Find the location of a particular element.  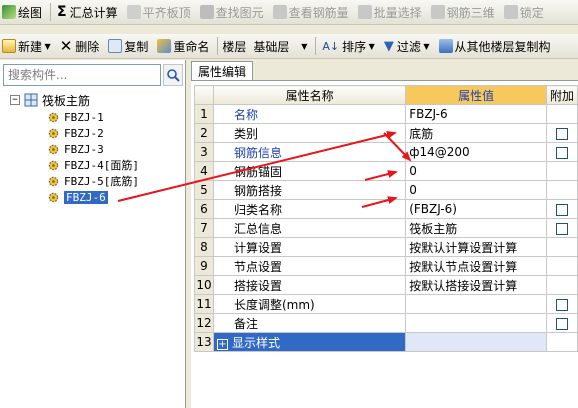

tree-root-node: − 筏板主筋 is located at coordinates (50, 100).